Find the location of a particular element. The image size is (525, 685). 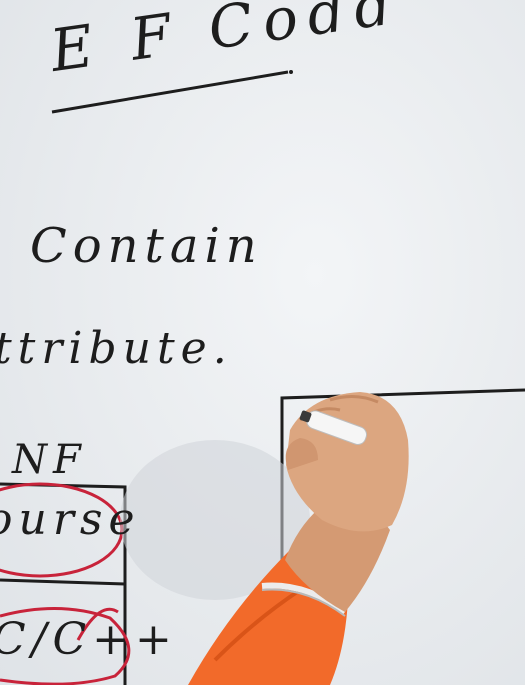

handwritten-attribute: ttribute. is located at coordinates (116, 348).